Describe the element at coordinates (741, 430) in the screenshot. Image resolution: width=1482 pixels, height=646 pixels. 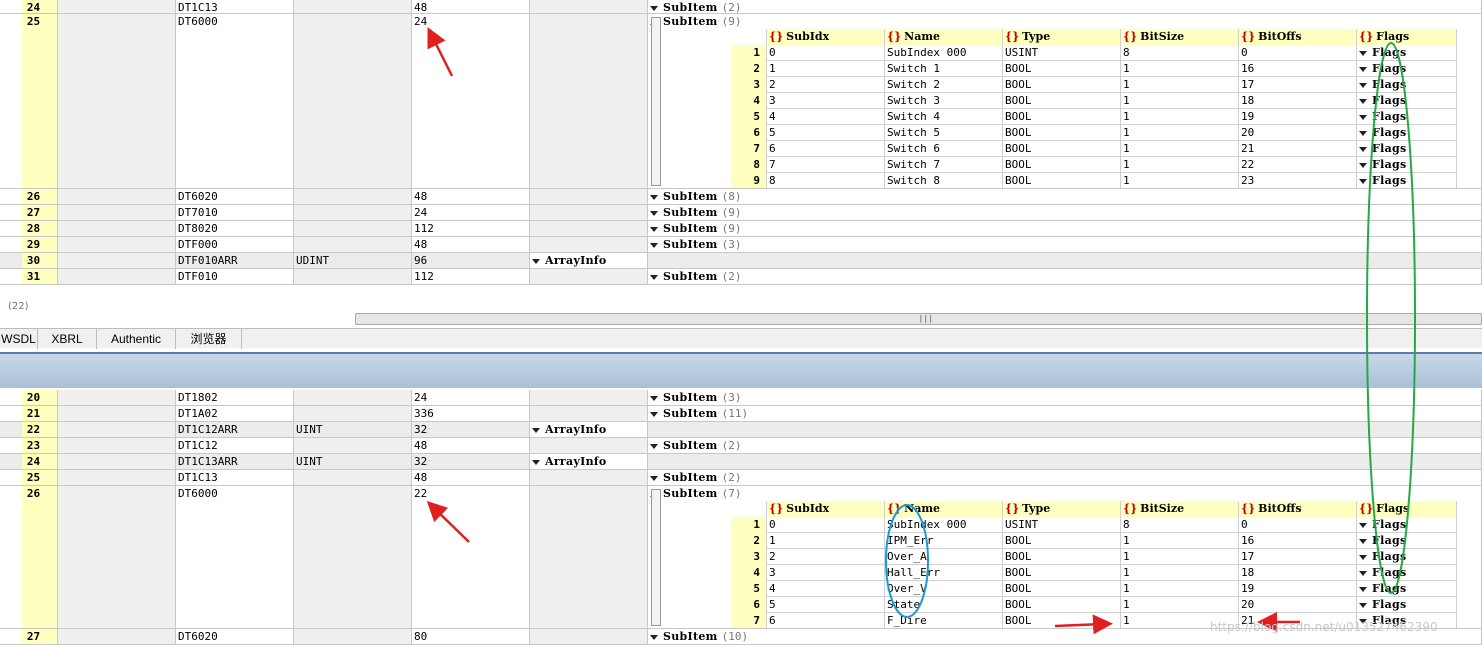
I see `table-row: 22 DT1C12ARR UINT 32 ArrayInfo` at that location.